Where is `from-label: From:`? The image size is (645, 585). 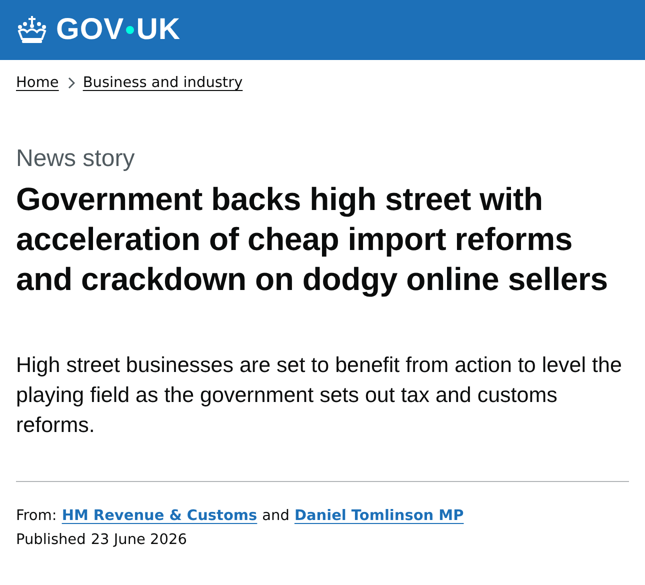
from-label: From: is located at coordinates (36, 516).